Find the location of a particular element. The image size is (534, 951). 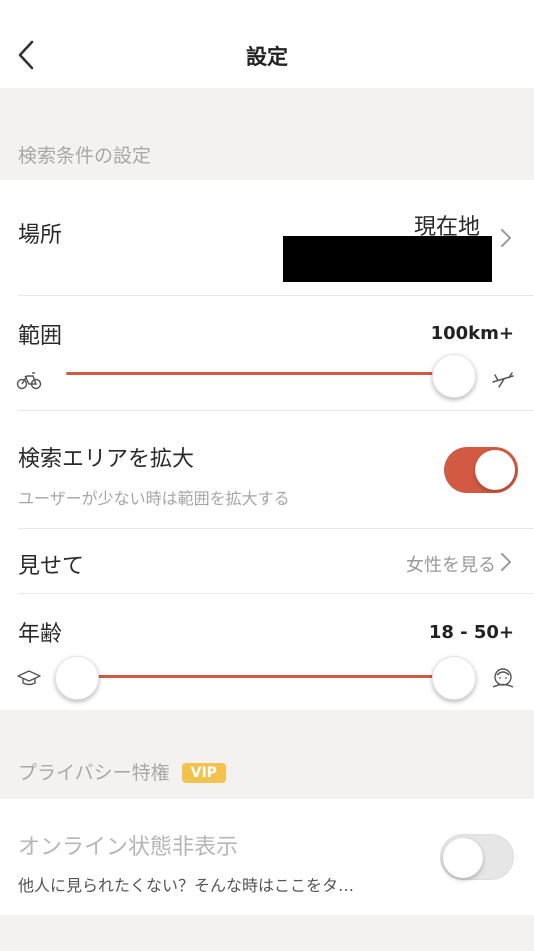

expand-area-toggle is located at coordinates (481, 470).